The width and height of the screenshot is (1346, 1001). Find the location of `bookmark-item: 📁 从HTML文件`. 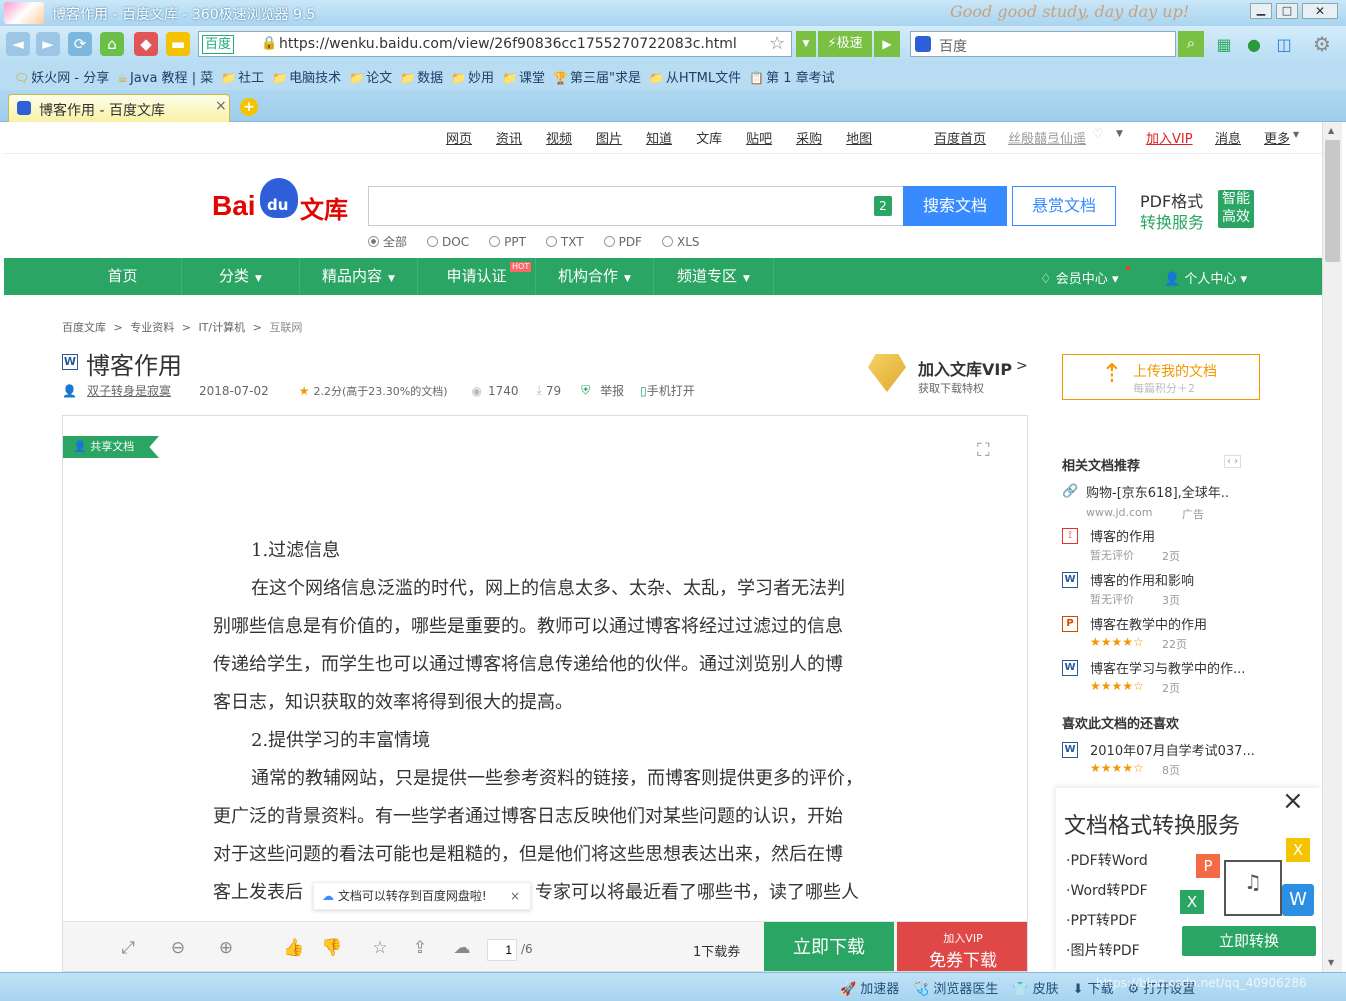

bookmark-item: 📁 从HTML文件 is located at coordinates (695, 76).